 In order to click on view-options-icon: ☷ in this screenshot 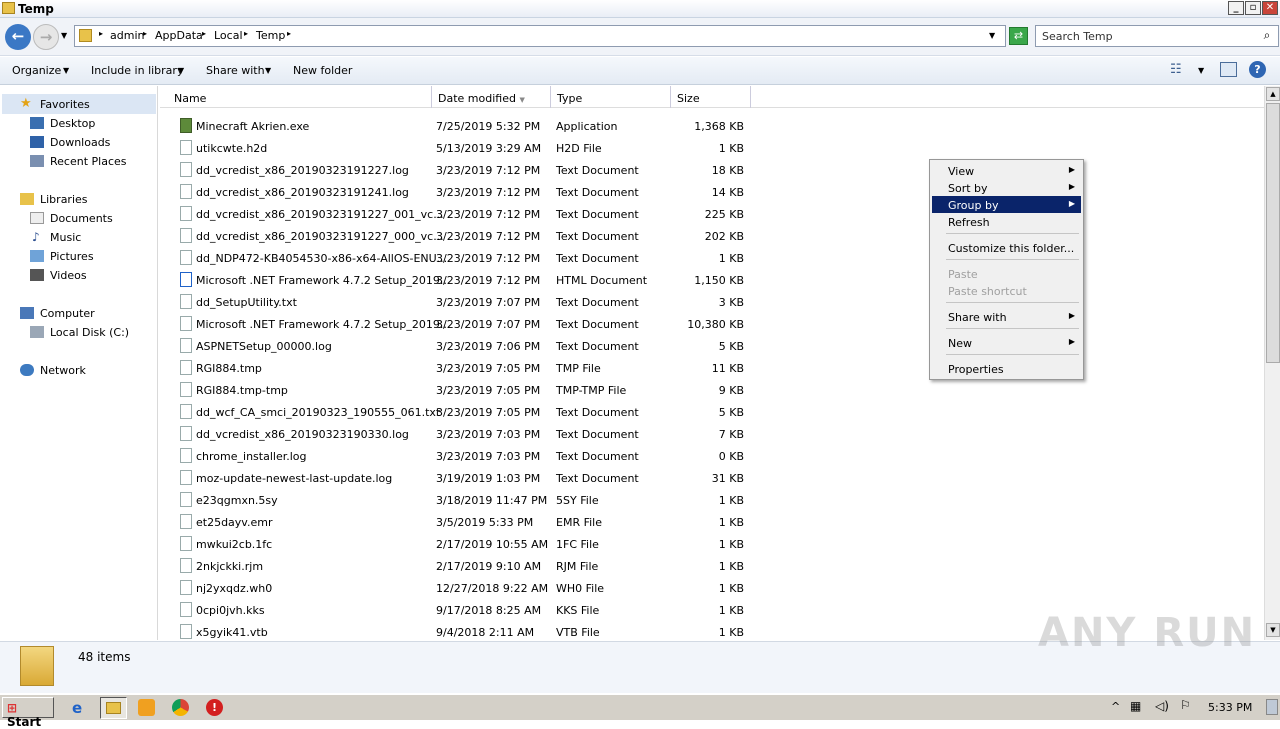, I will do `click(1176, 69)`.